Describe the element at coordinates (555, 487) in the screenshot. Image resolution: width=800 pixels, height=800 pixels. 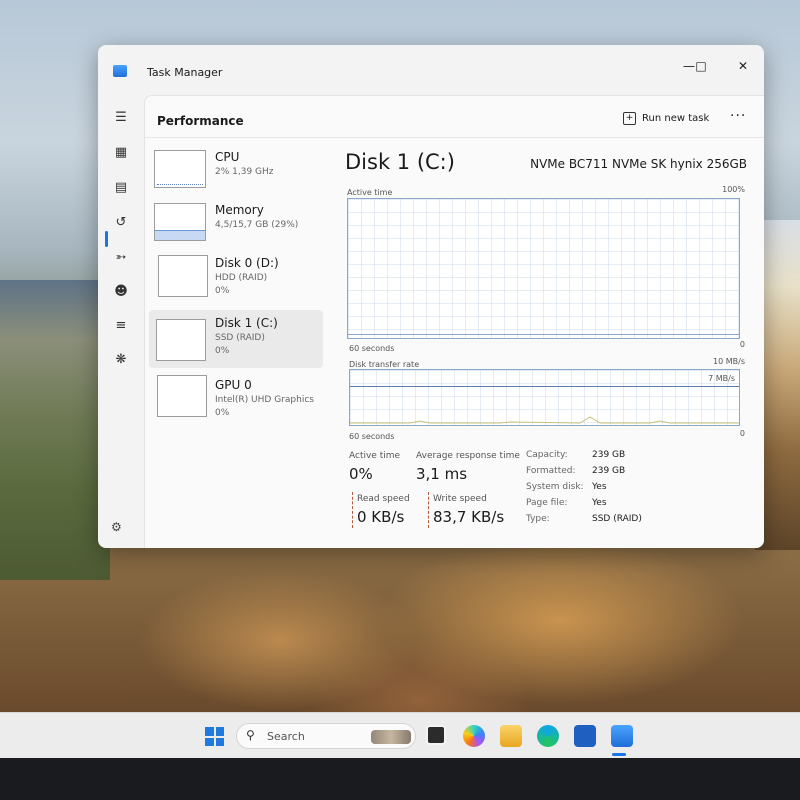
I see `property-key: System disk:` at that location.